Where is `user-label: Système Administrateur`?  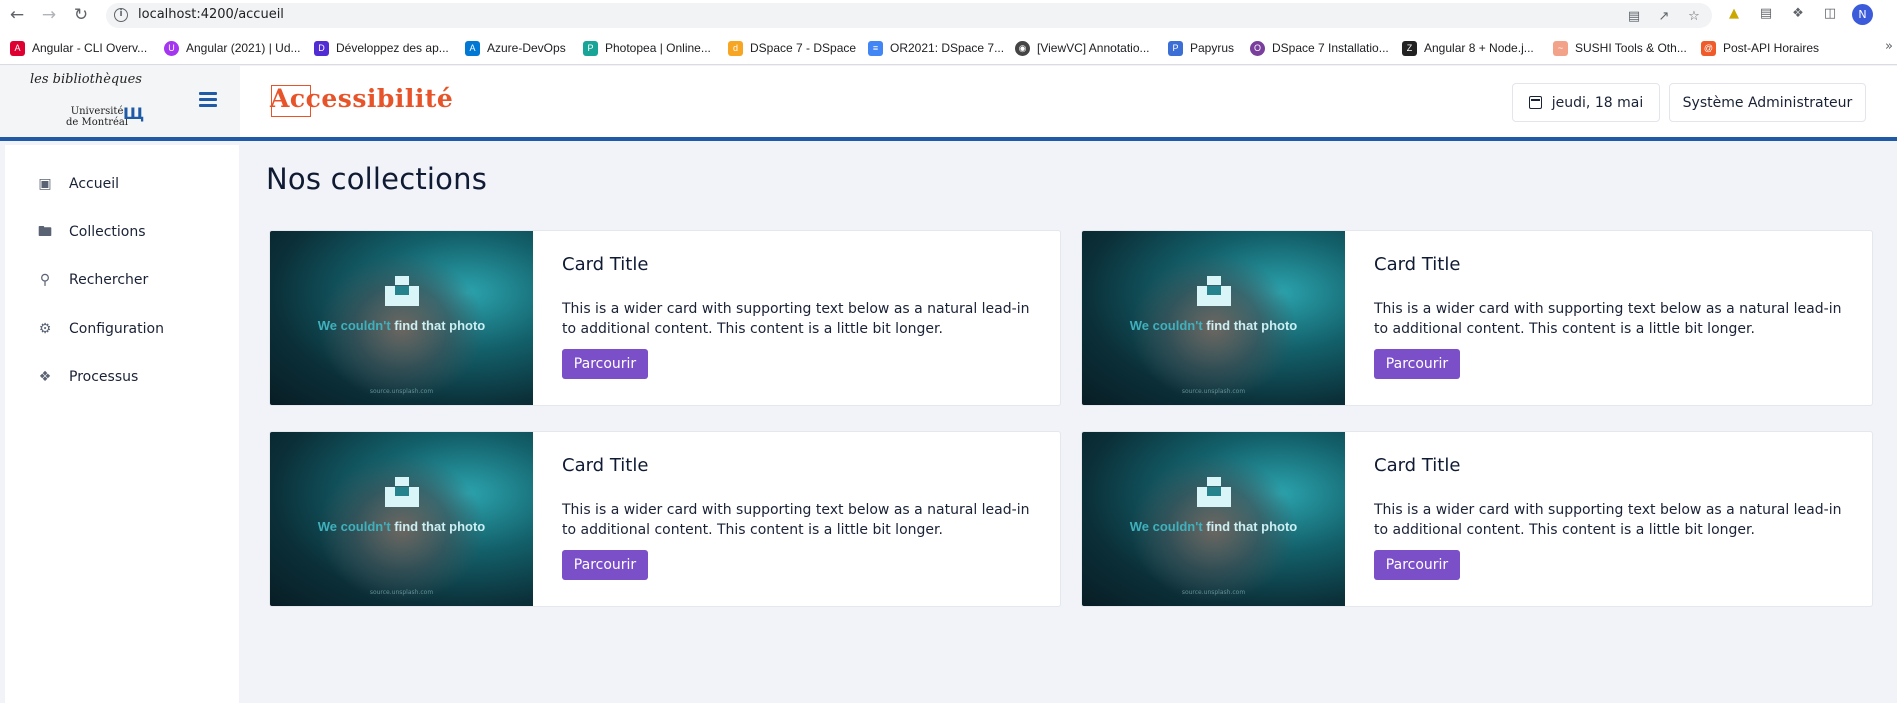 user-label: Système Administrateur is located at coordinates (1767, 102).